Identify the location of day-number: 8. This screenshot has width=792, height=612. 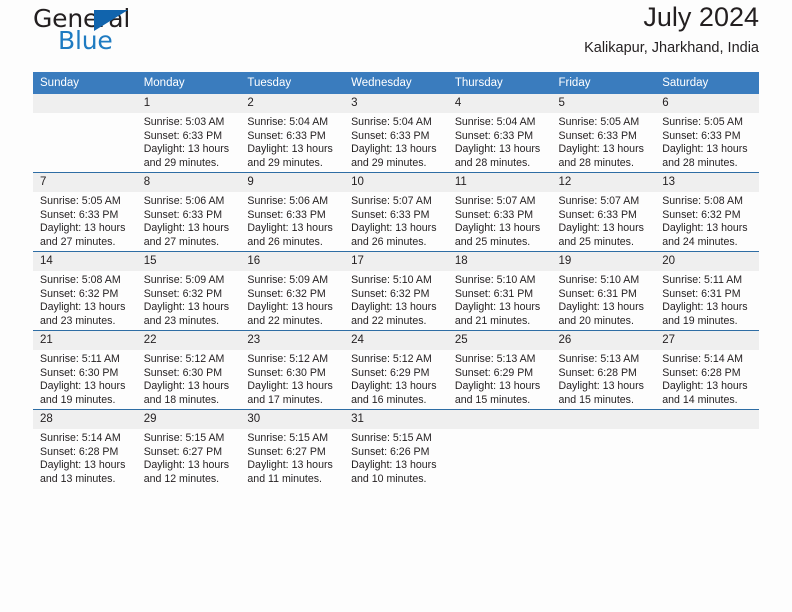
(188, 182).